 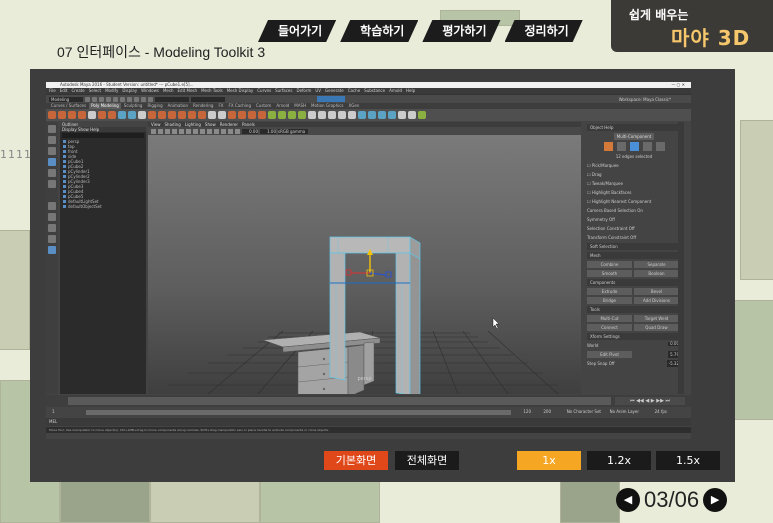 I want to click on menu-item-mesh: Mesh, so click(x=168, y=91).